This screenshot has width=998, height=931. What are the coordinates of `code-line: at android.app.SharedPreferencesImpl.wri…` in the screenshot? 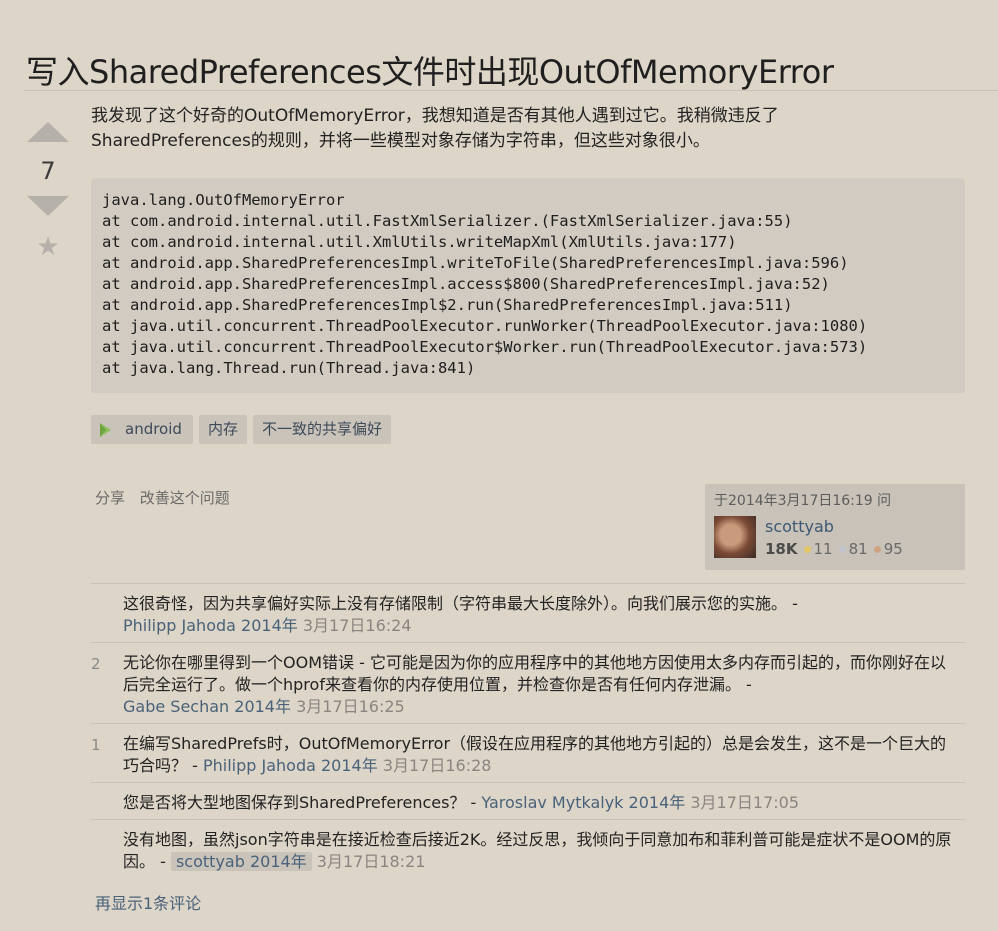 It's located at (475, 263).